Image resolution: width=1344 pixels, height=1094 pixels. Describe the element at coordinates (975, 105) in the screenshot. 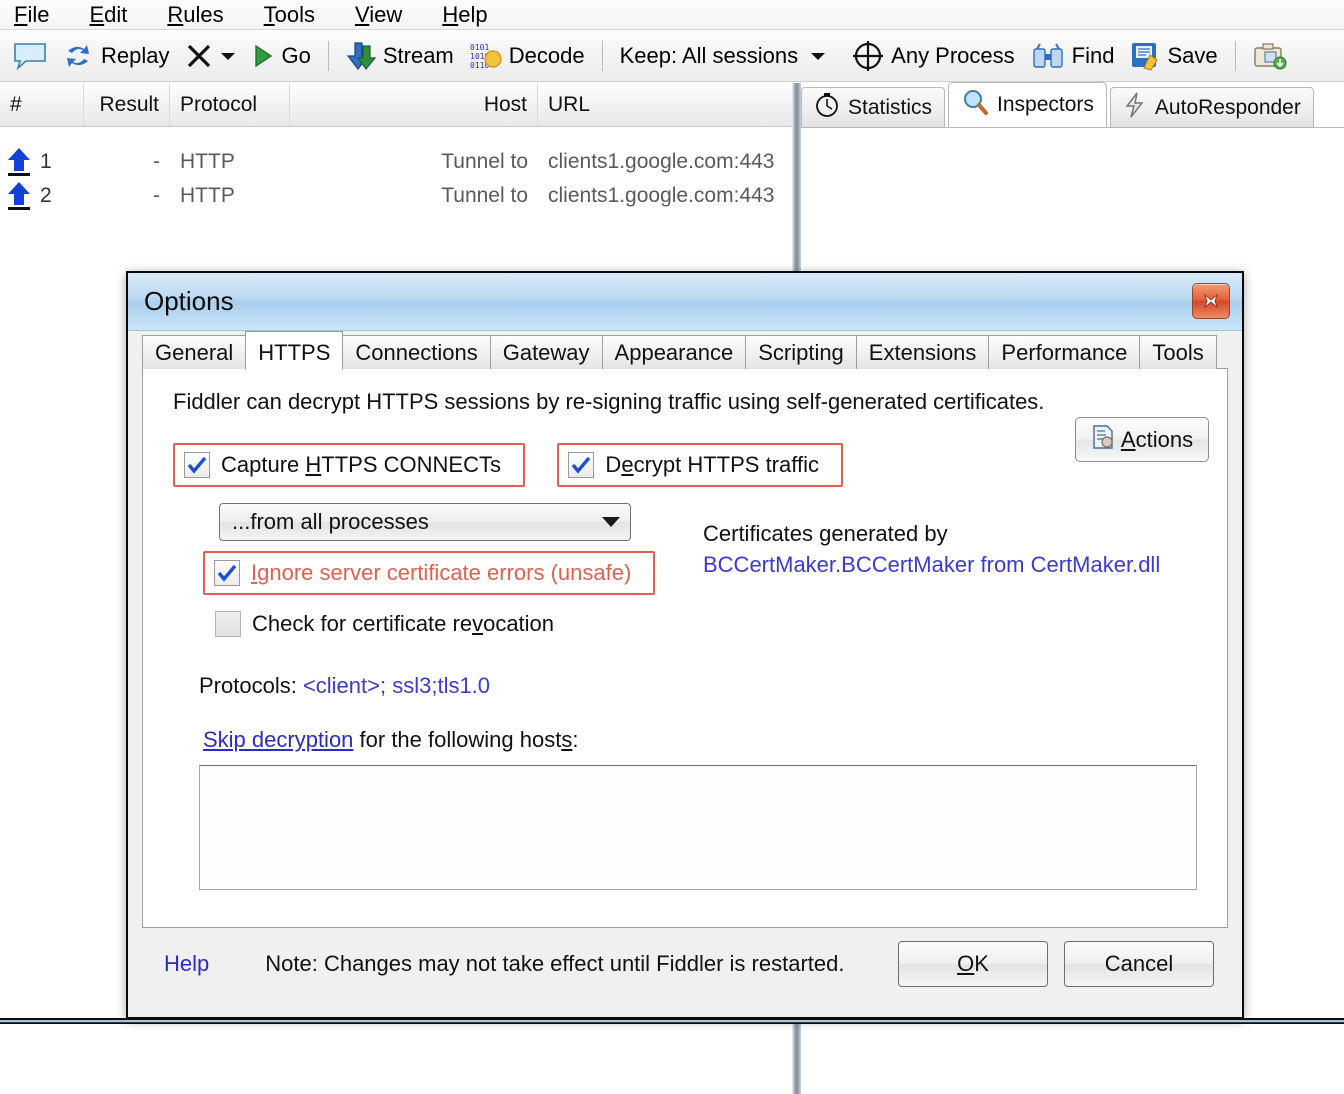

I see `magnifier-icon` at that location.